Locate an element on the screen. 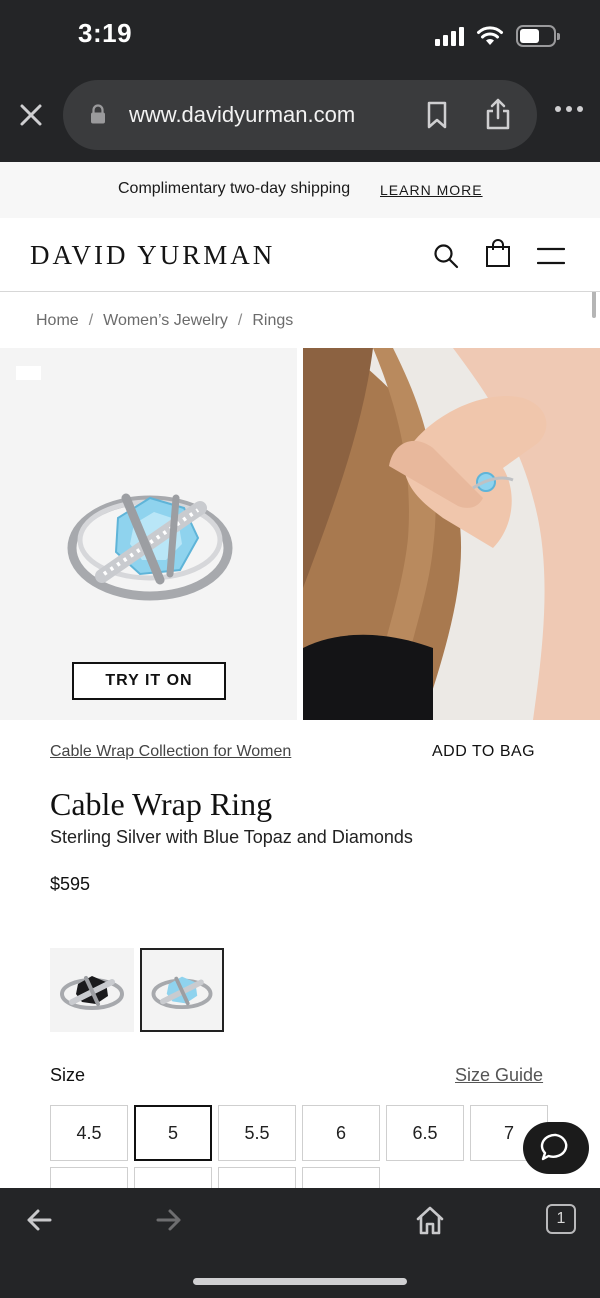 This screenshot has height=1298, width=600. product-image-model is located at coordinates (451, 534).